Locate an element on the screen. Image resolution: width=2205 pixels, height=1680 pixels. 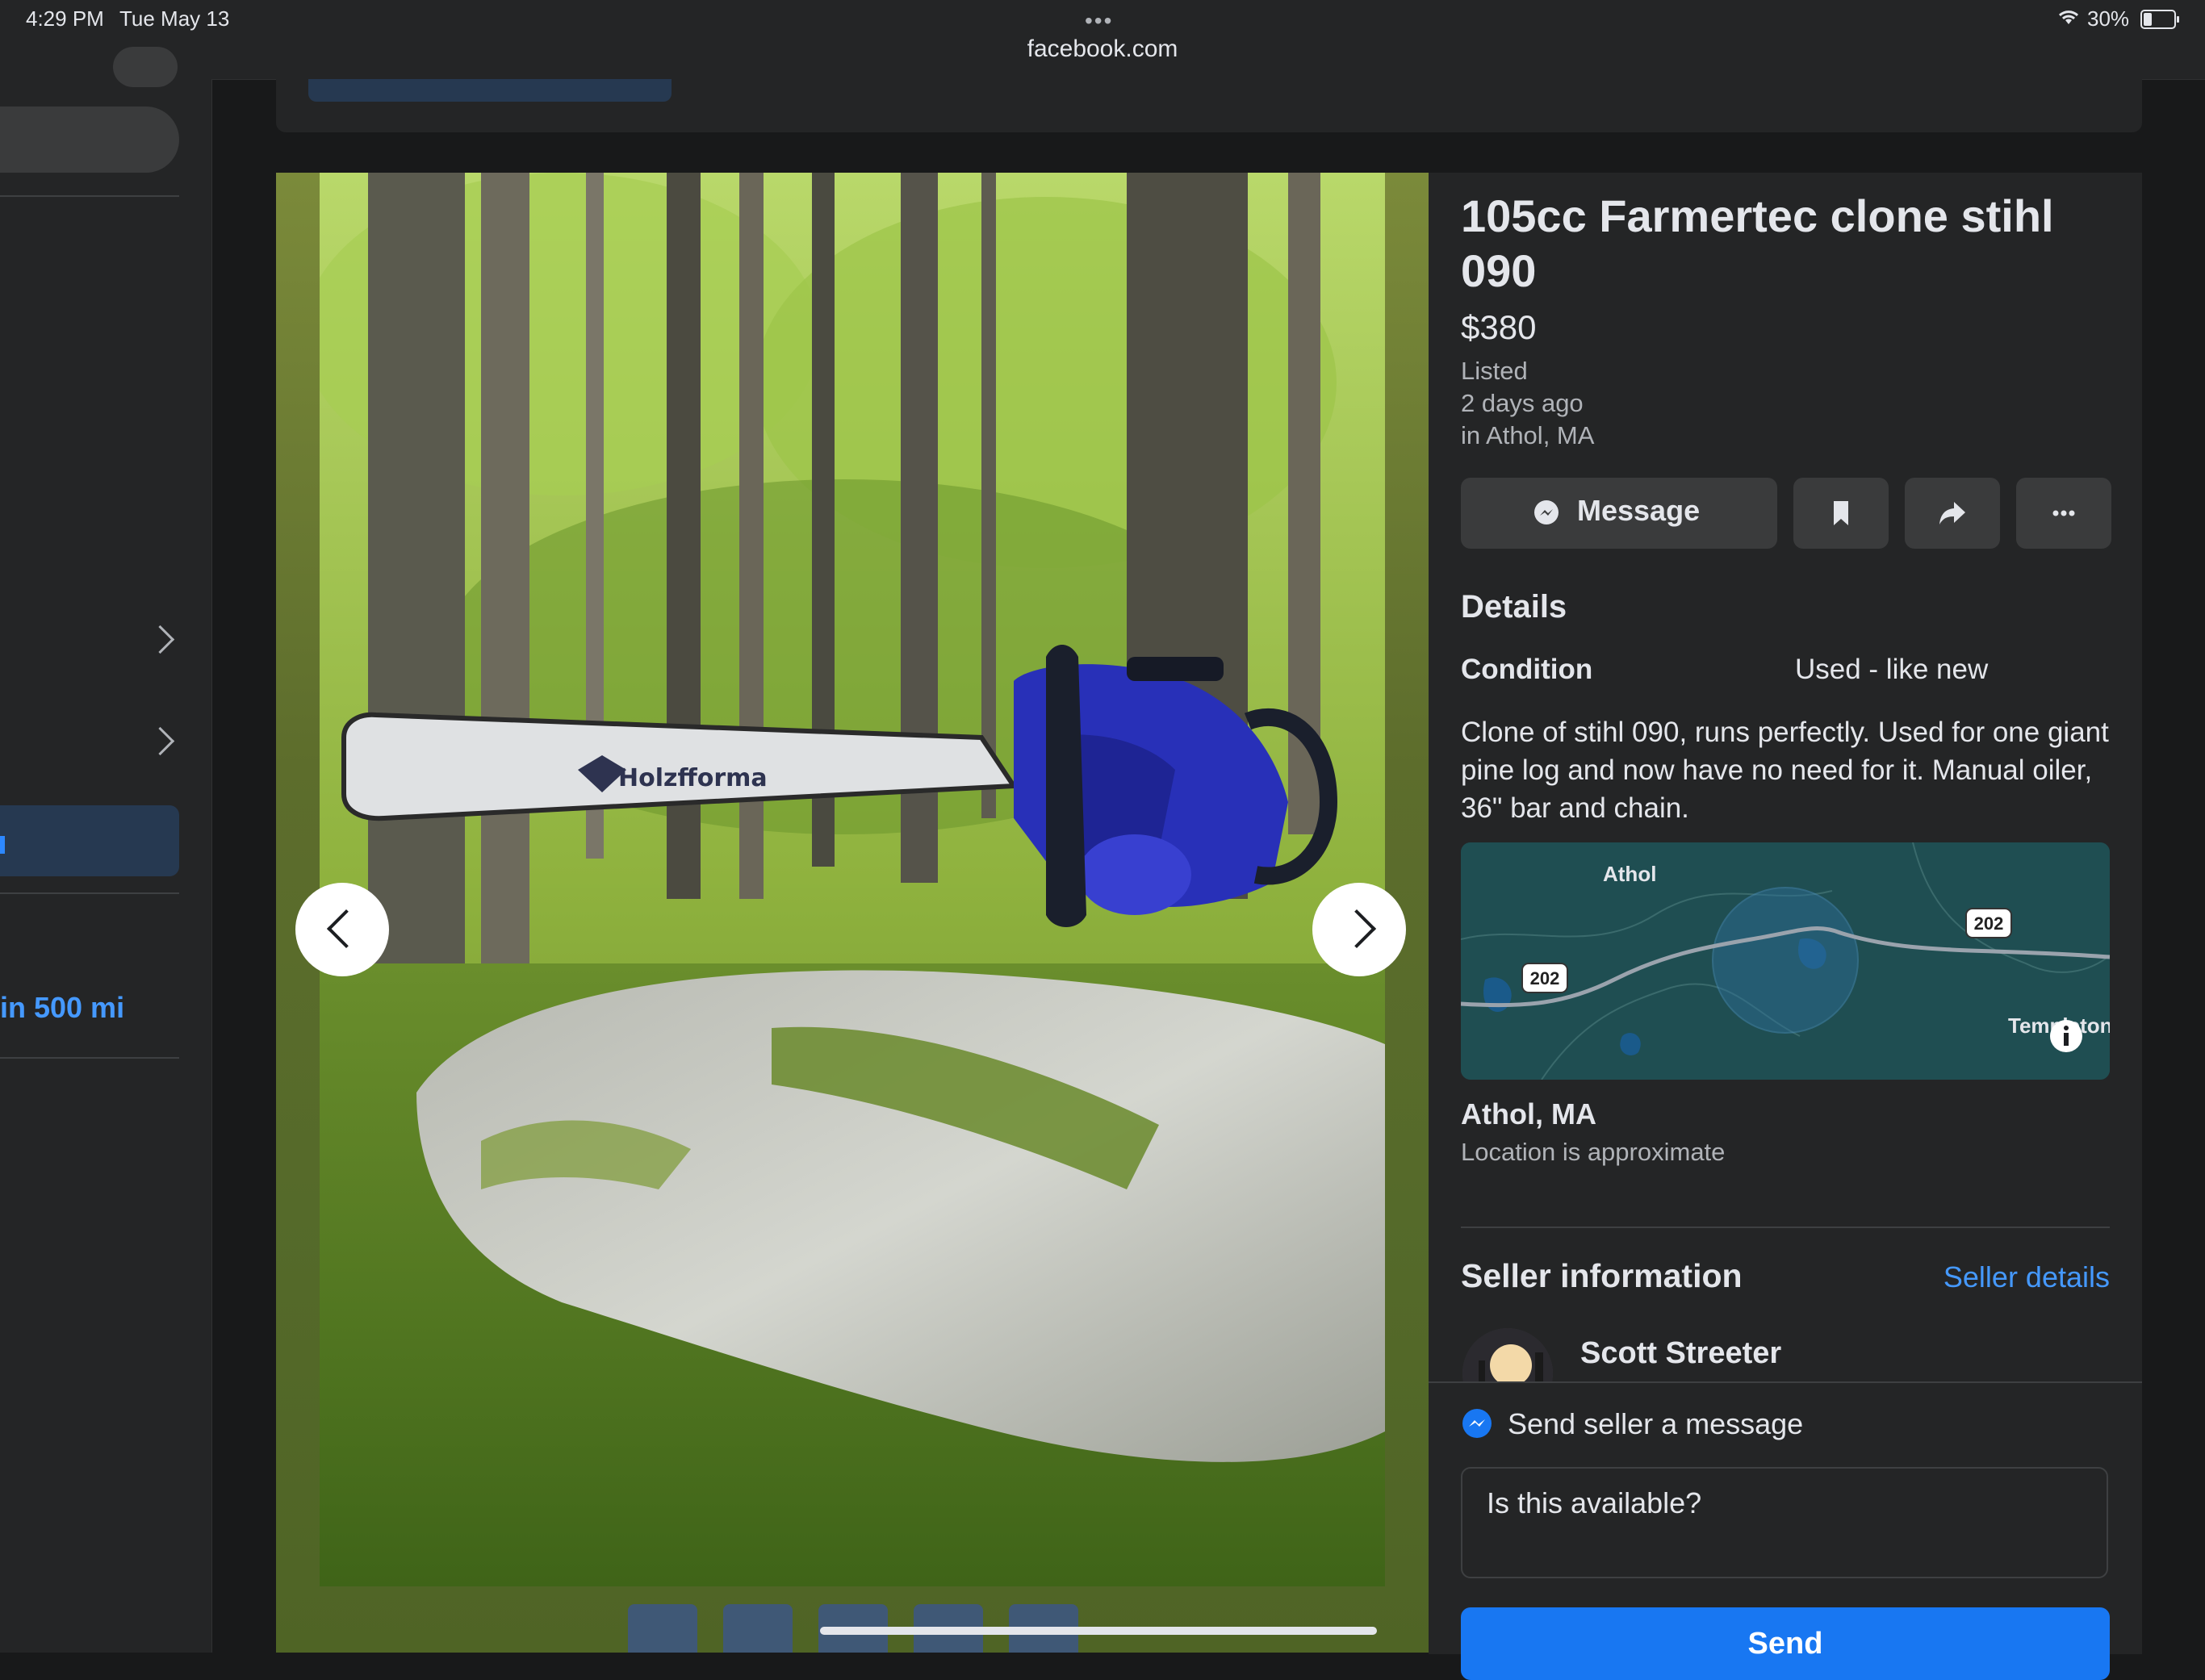
more-icon is located at coordinates (2063, 513).